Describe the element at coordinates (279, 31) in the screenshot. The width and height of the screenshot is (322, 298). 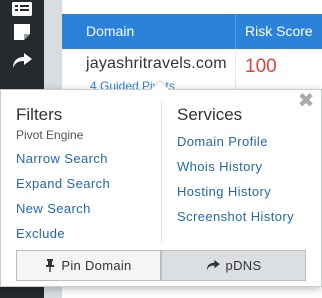
I see `risk-score-column-header: Risk Score` at that location.